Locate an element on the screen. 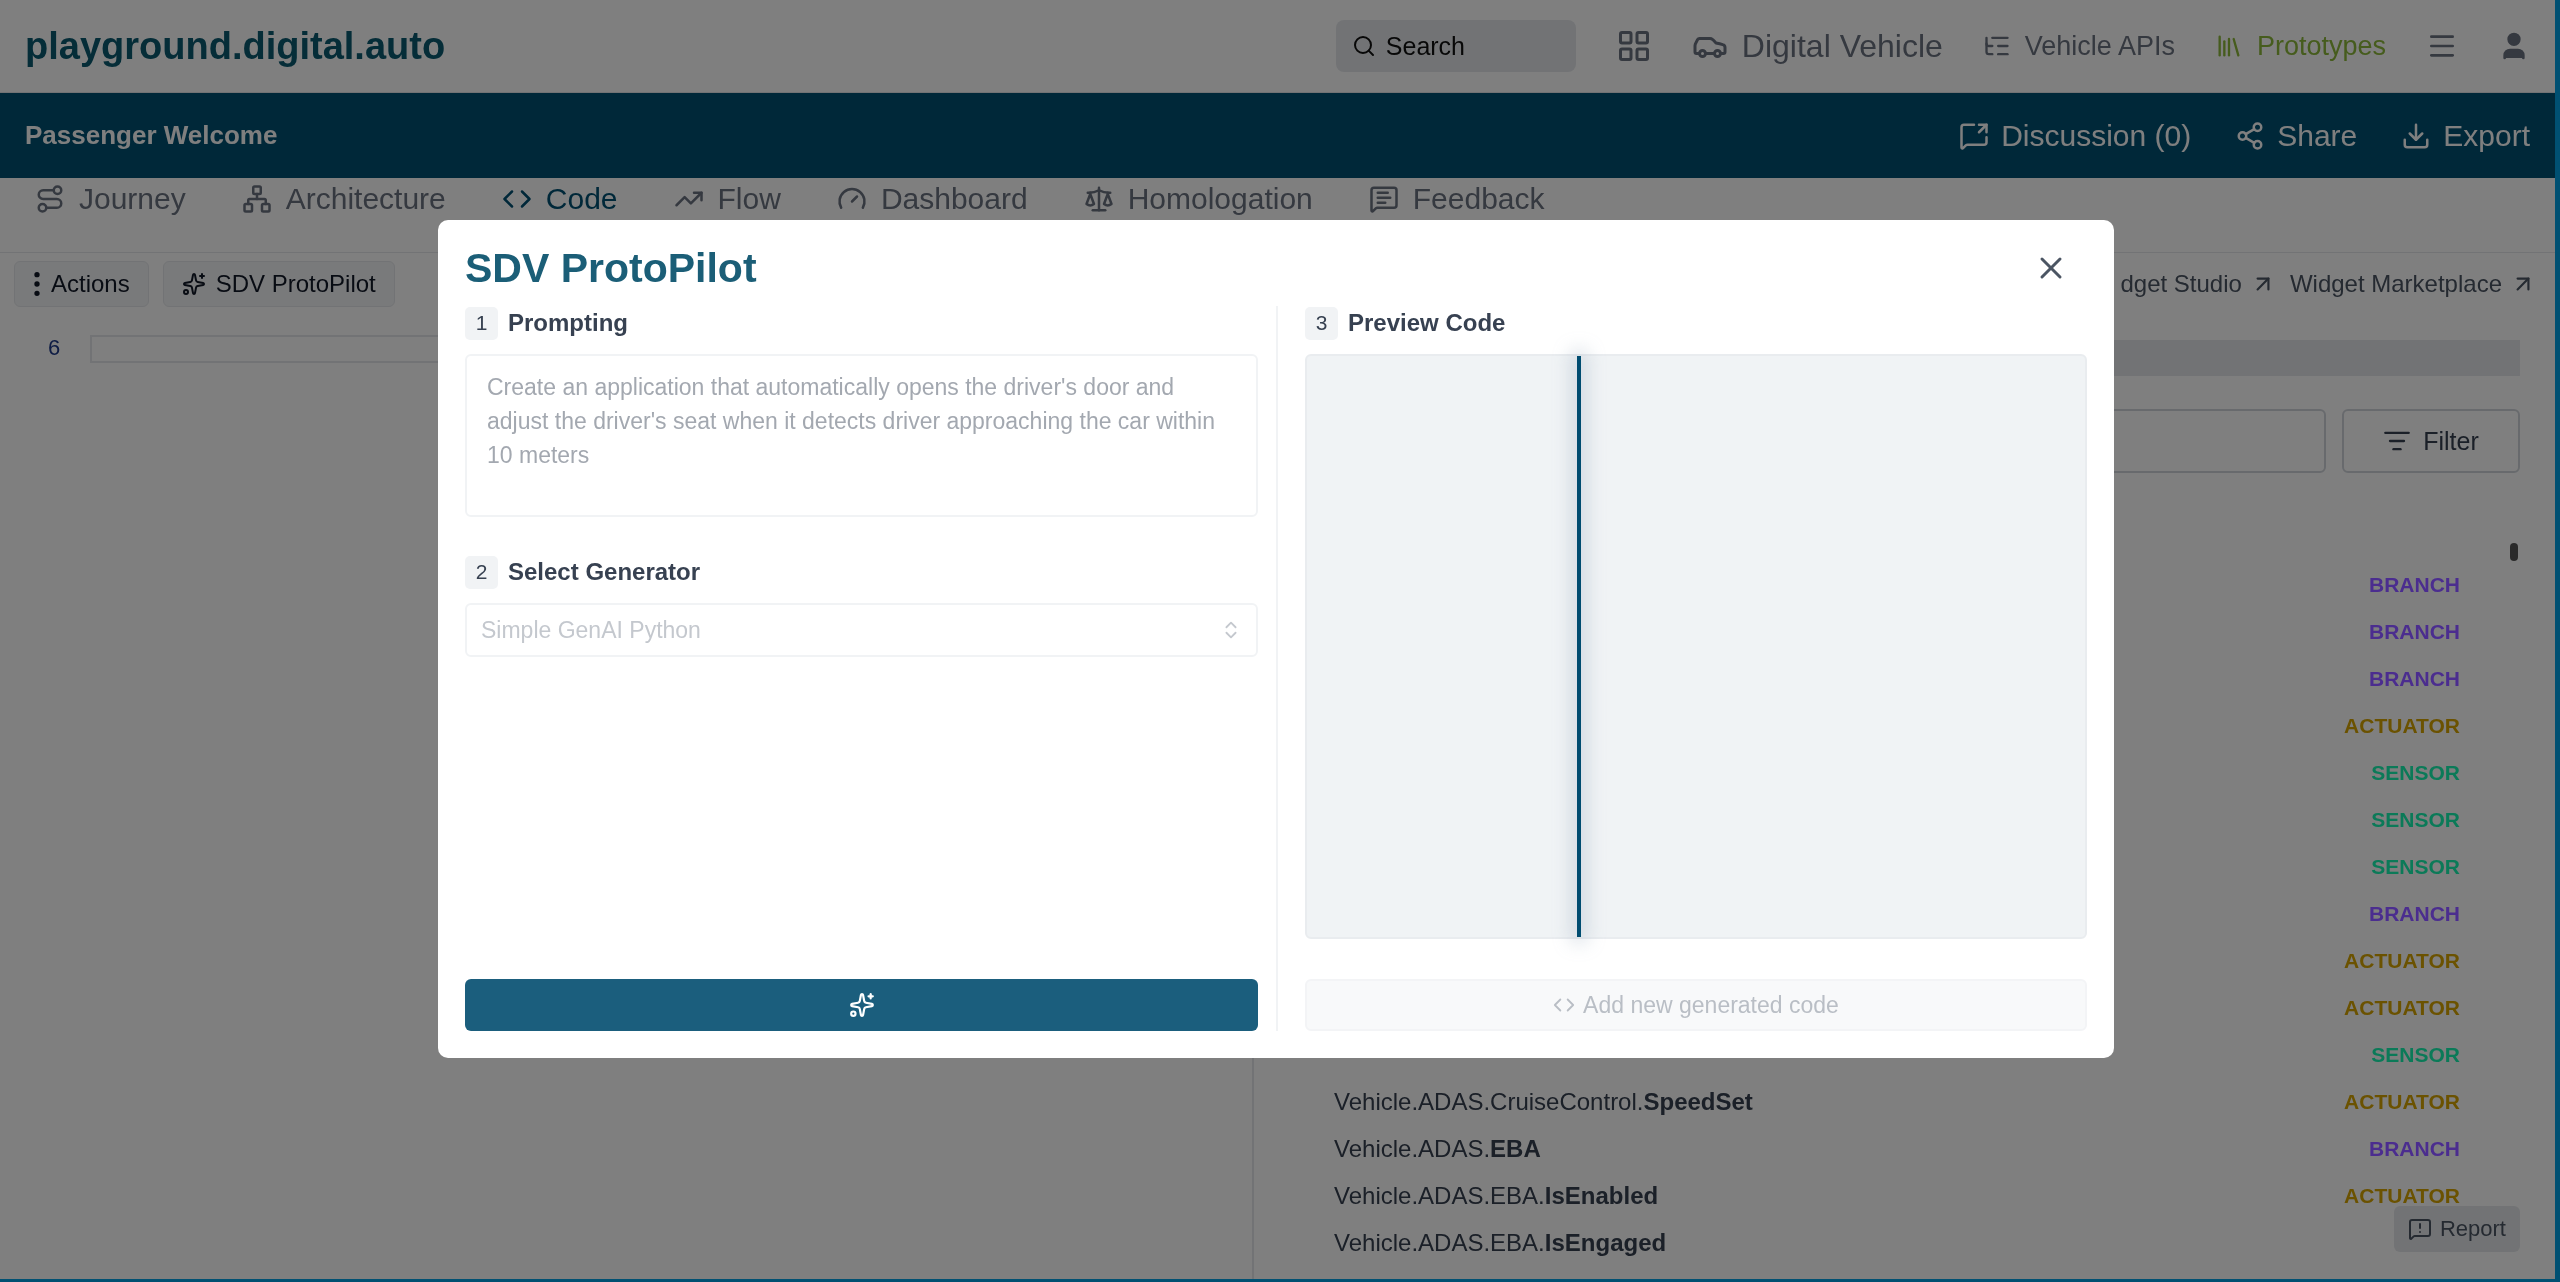 Image resolution: width=2560 pixels, height=1282 pixels. step-label: Select Generator is located at coordinates (604, 572).